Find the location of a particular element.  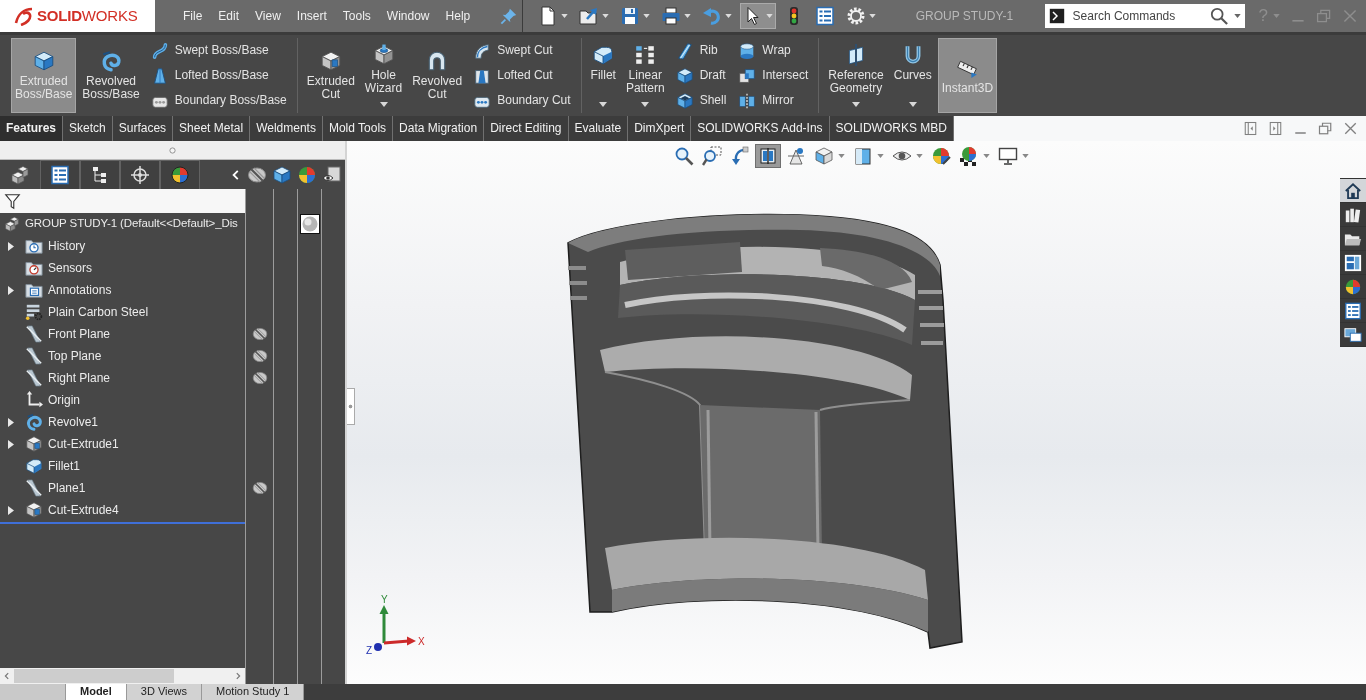

menu-item: Help is located at coordinates (458, 16).